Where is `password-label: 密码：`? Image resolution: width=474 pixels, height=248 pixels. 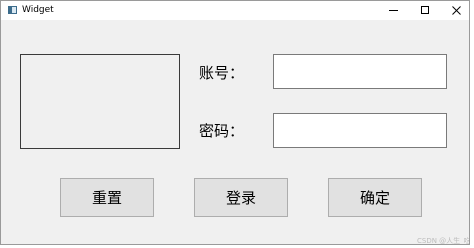
password-label: 密码： is located at coordinates (222, 131).